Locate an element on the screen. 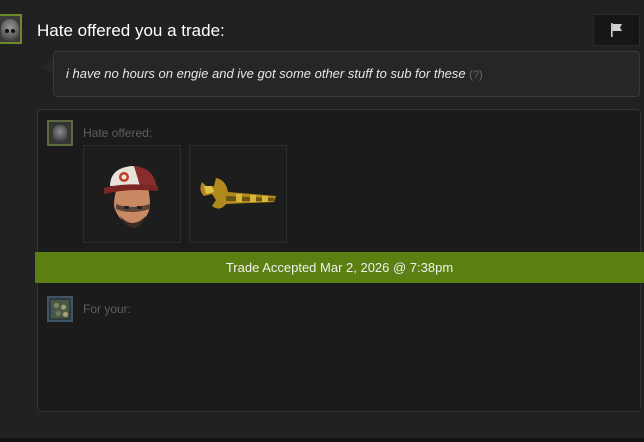  report-flag-button is located at coordinates (616, 30).